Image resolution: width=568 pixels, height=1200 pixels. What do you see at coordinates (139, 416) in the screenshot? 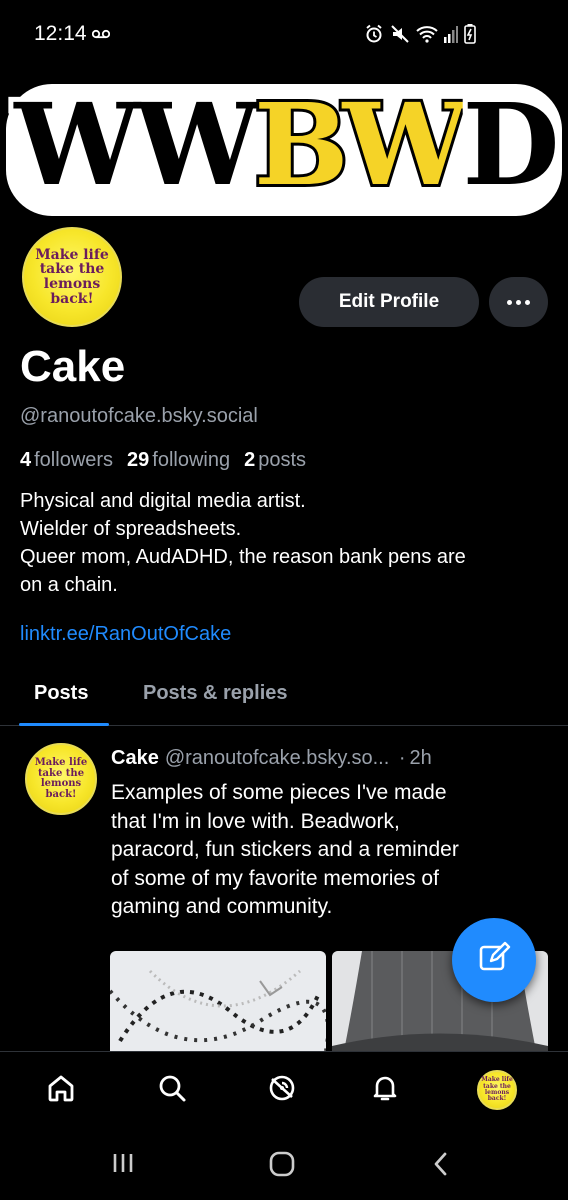
I see `profile-handle: @ranoutofcake.bsky.social` at bounding box center [139, 416].